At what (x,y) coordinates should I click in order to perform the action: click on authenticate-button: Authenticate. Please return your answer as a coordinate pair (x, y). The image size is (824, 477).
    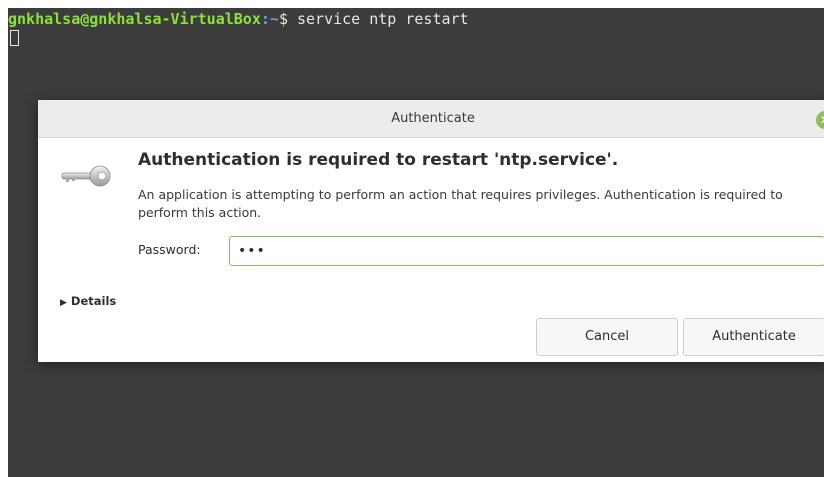
    Looking at the image, I should click on (753, 337).